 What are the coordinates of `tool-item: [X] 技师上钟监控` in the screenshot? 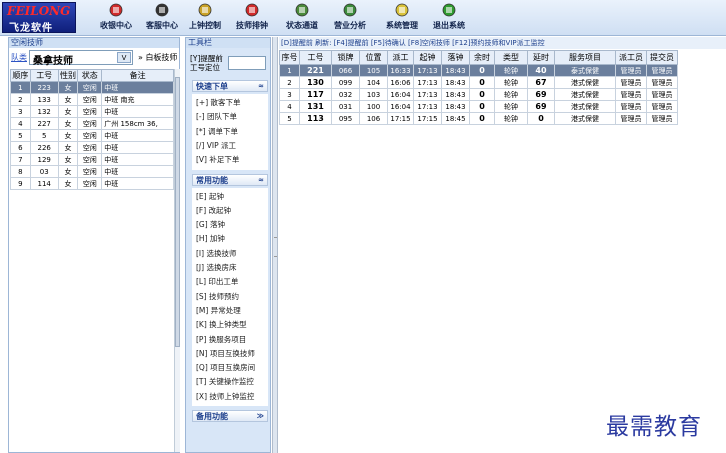 It's located at (230, 396).